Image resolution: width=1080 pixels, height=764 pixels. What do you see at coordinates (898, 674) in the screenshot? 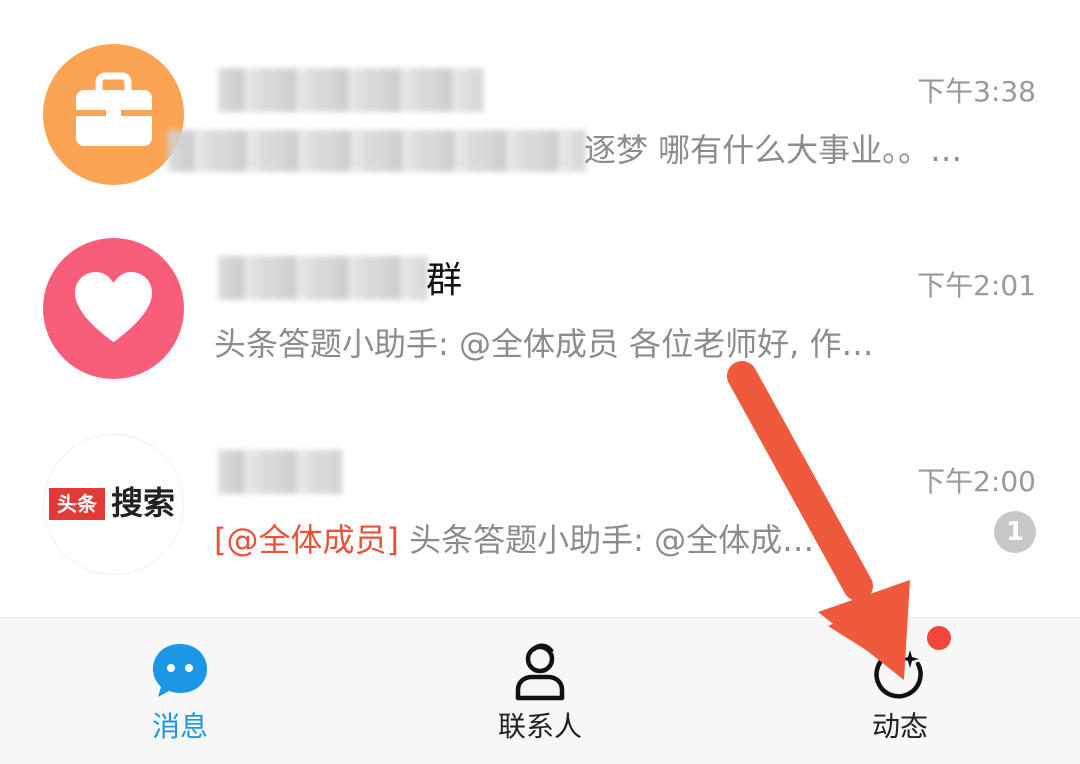
I see `moments-icon` at bounding box center [898, 674].